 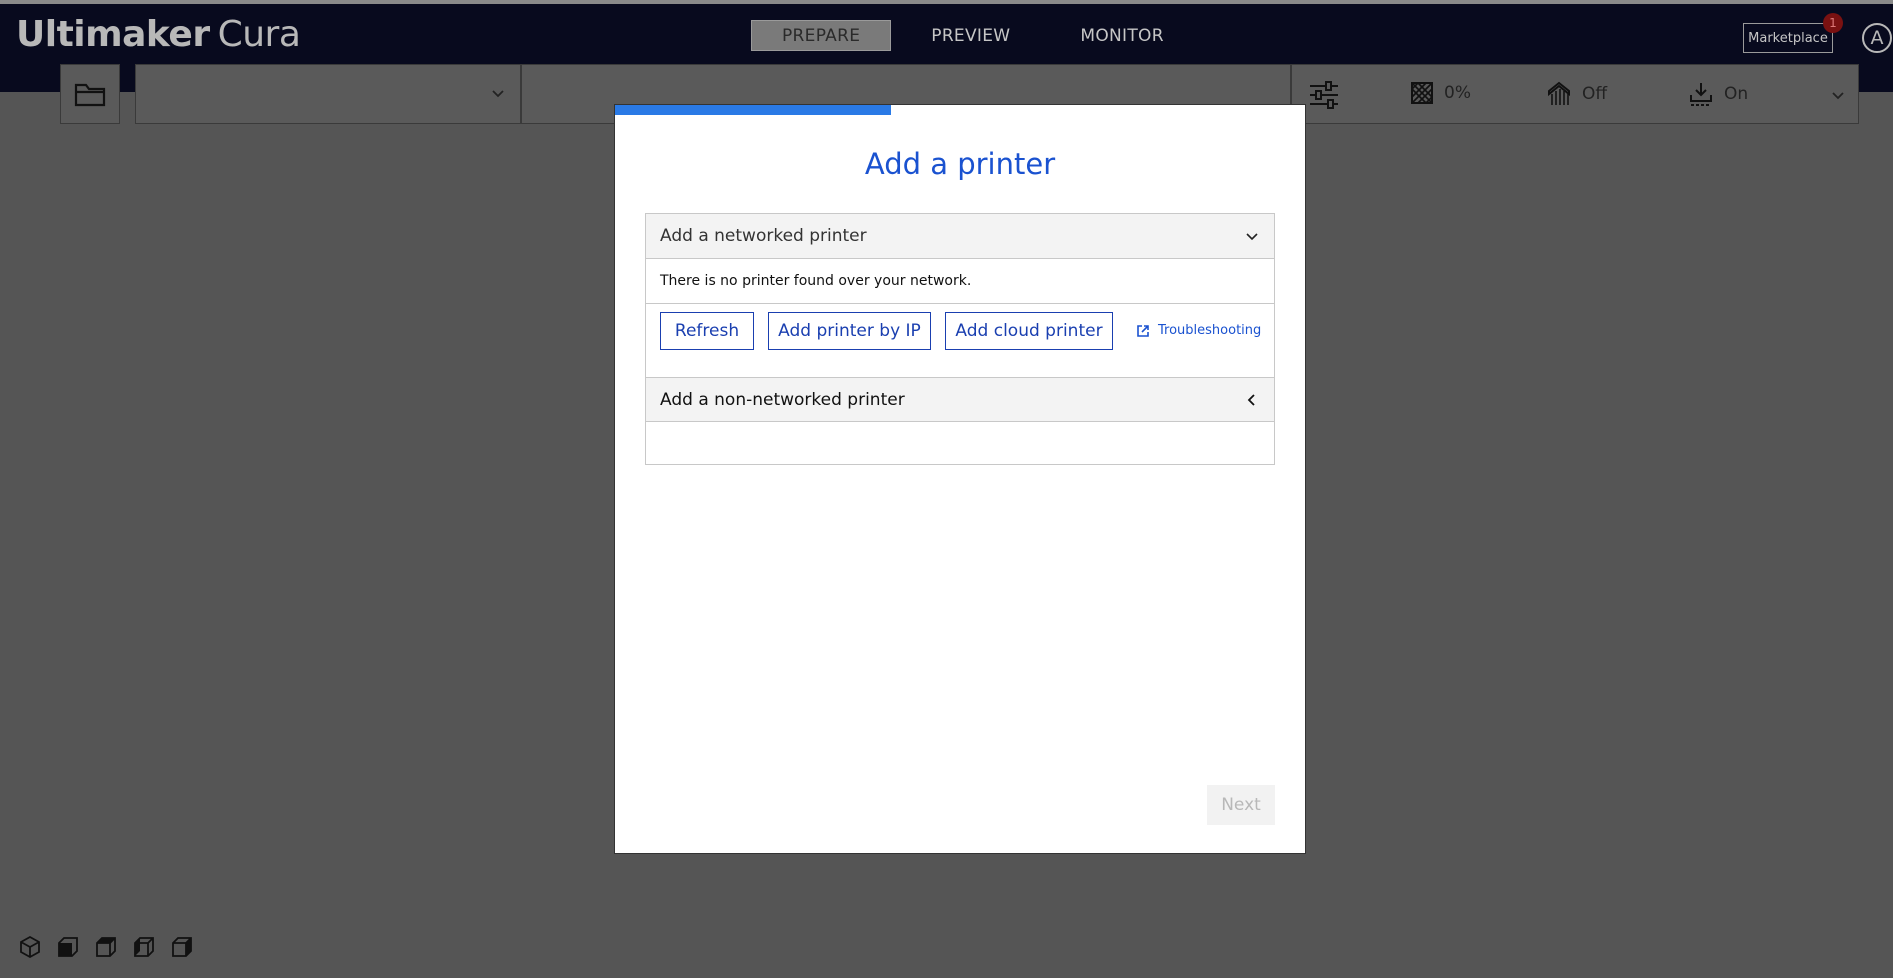 What do you see at coordinates (960, 164) in the screenshot?
I see `dialog-title: Add a printer` at bounding box center [960, 164].